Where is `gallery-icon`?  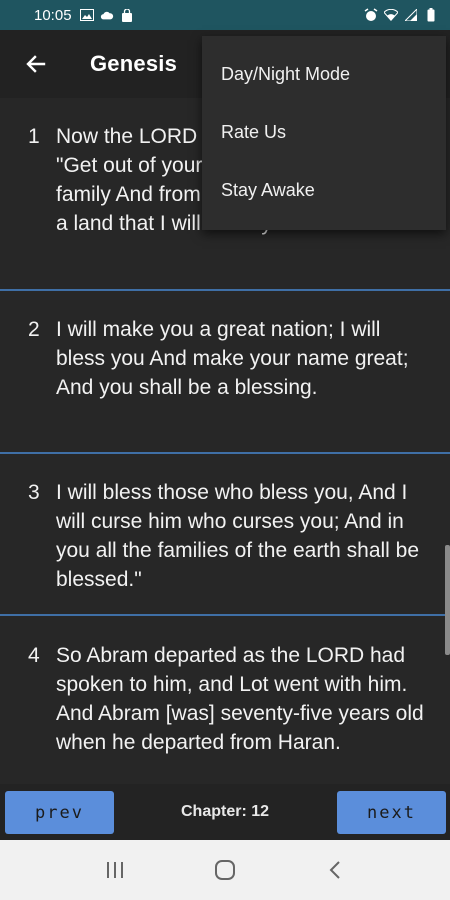 gallery-icon is located at coordinates (86, 15).